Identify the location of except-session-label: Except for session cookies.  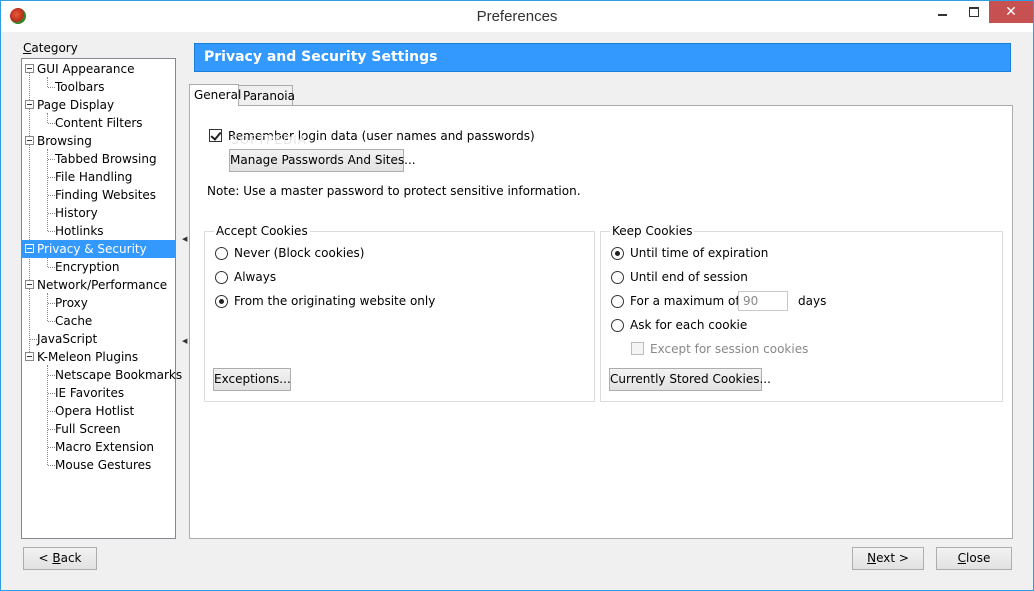
(729, 349).